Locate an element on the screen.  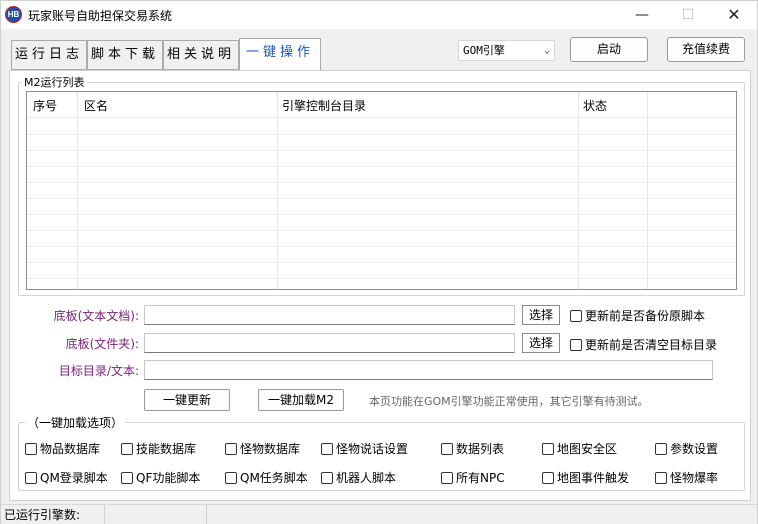
select-base-doc-button: 选择 is located at coordinates (541, 315).